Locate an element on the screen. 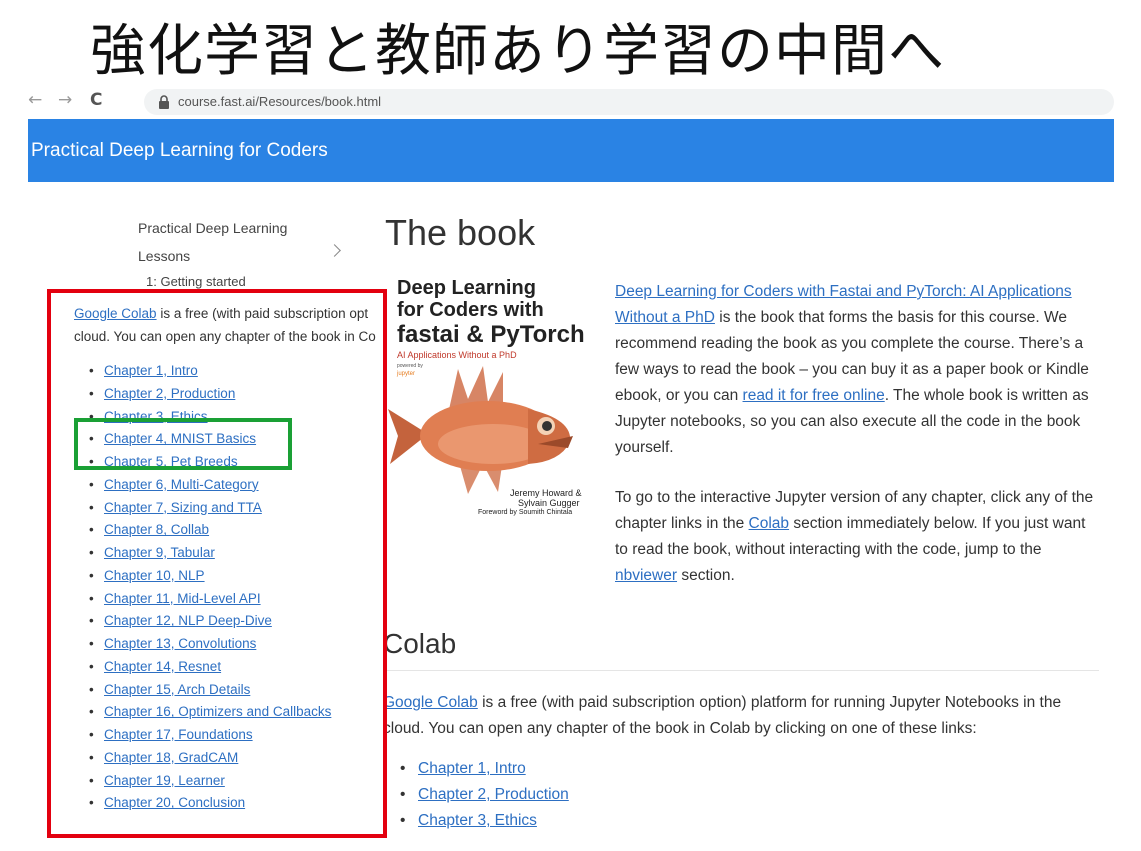 The image size is (1141, 851). chevron-right-icon is located at coordinates (334, 250).